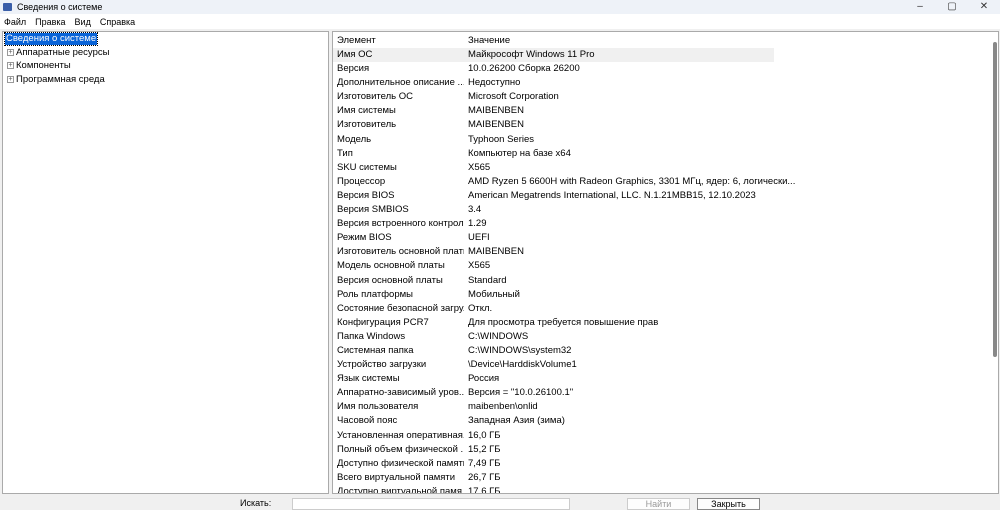  Describe the element at coordinates (480, 308) in the screenshot. I see `value-cell: Откл.` at that location.